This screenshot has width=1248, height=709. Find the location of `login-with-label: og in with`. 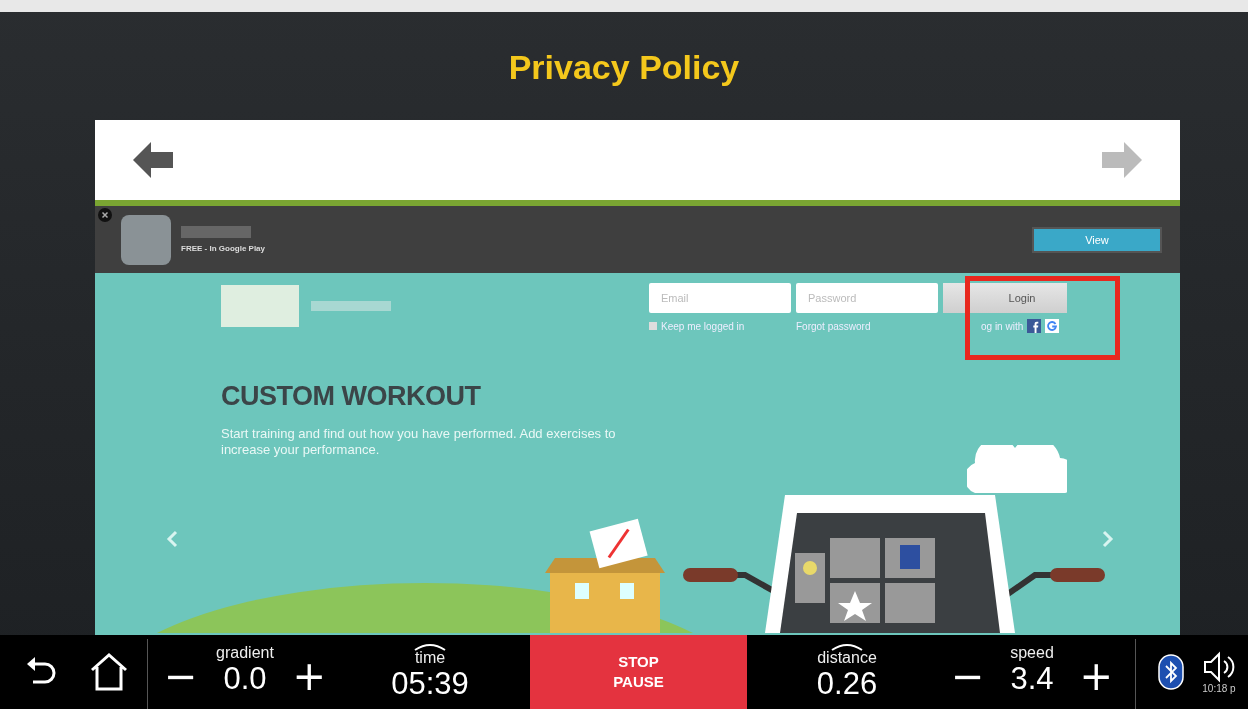

login-with-label: og in with is located at coordinates (1002, 326).